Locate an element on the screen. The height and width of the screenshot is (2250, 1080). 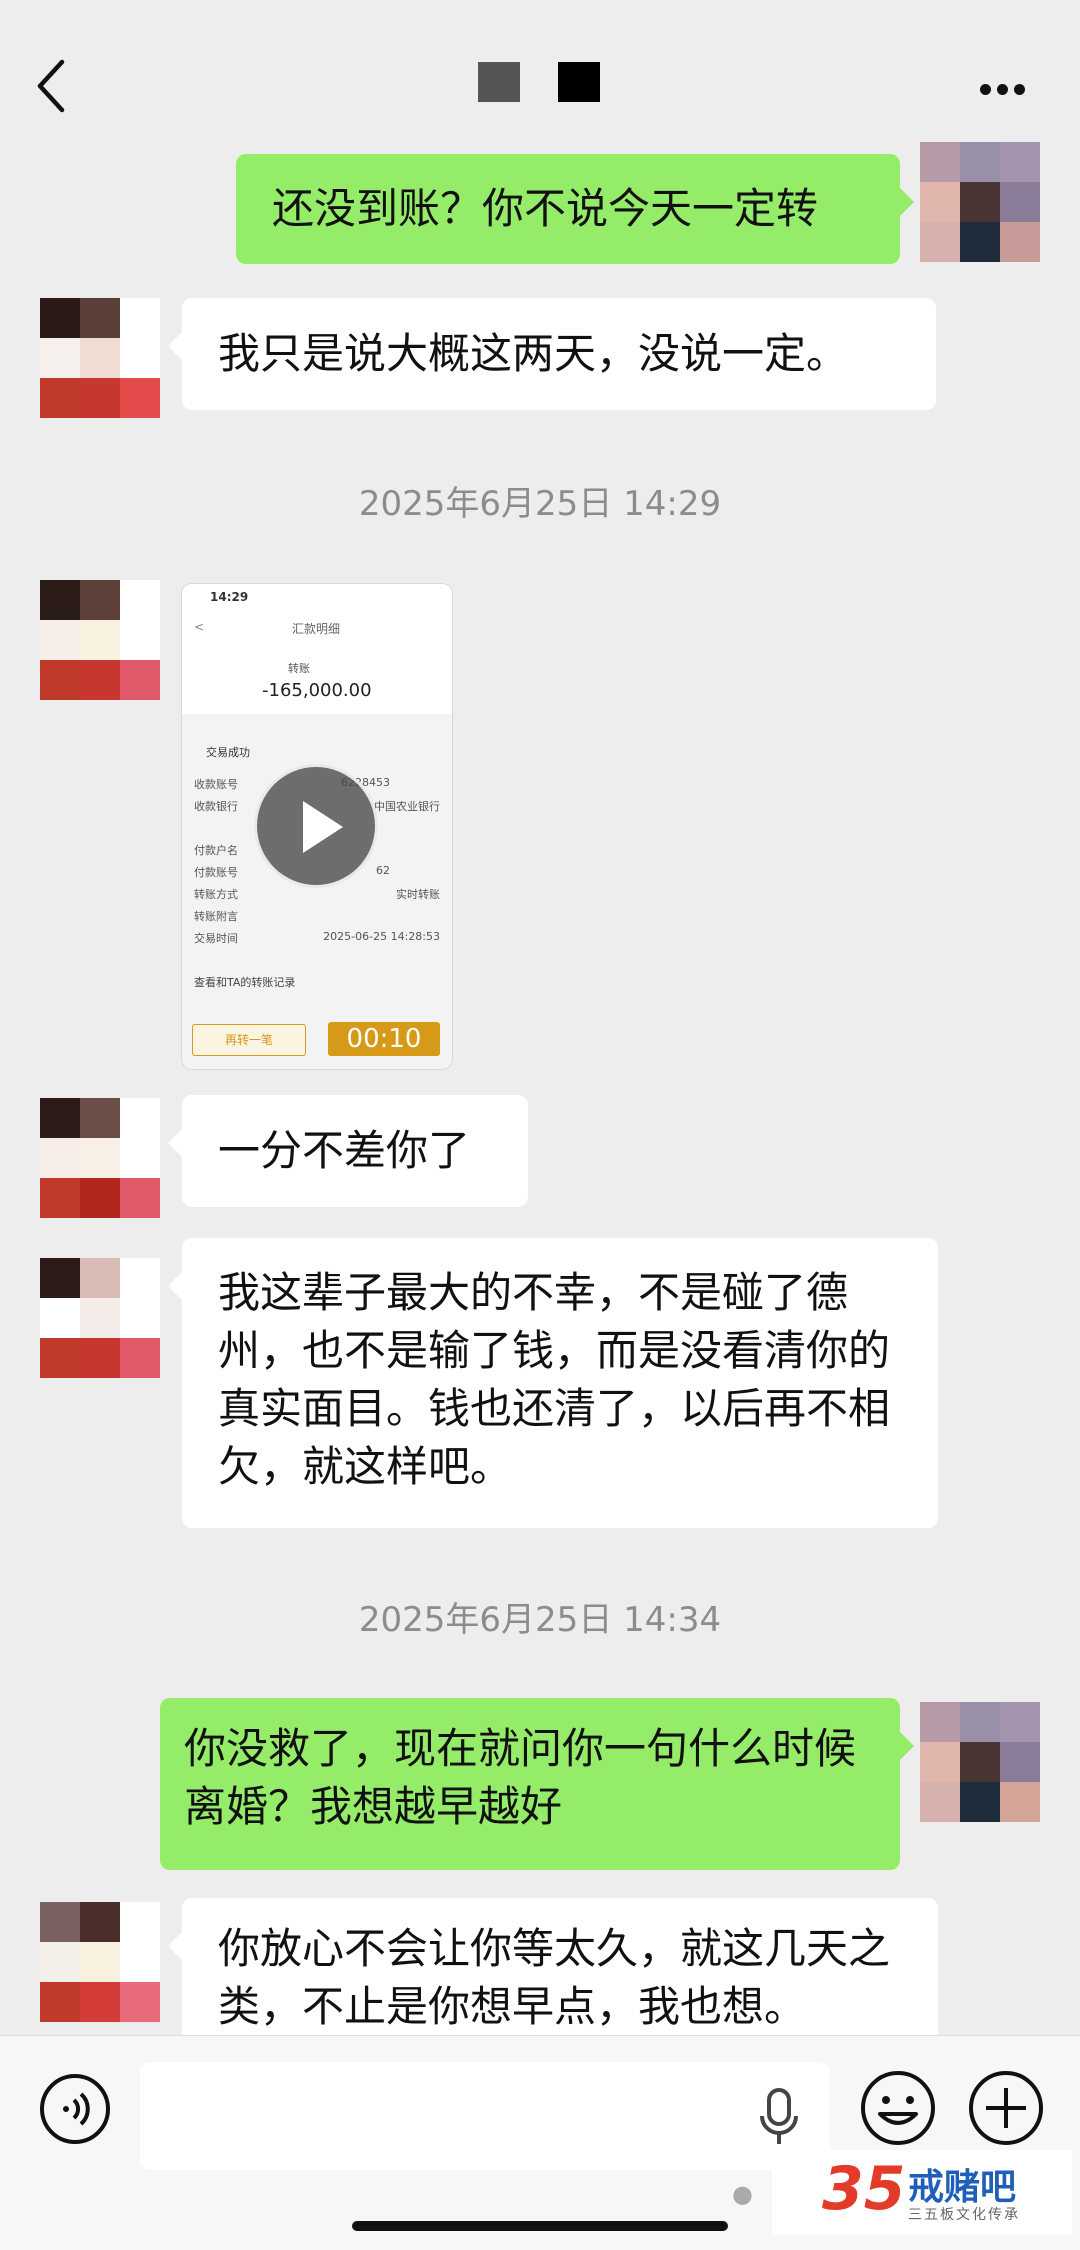
mic-icon is located at coordinates (779, 2118).